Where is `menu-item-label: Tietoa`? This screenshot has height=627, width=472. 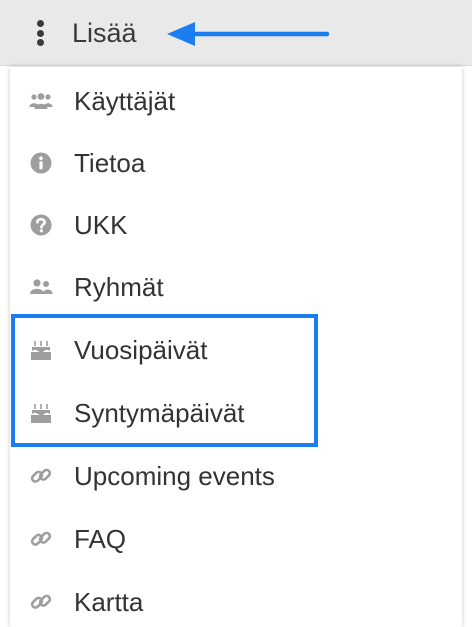
menu-item-label: Tietoa is located at coordinates (110, 162).